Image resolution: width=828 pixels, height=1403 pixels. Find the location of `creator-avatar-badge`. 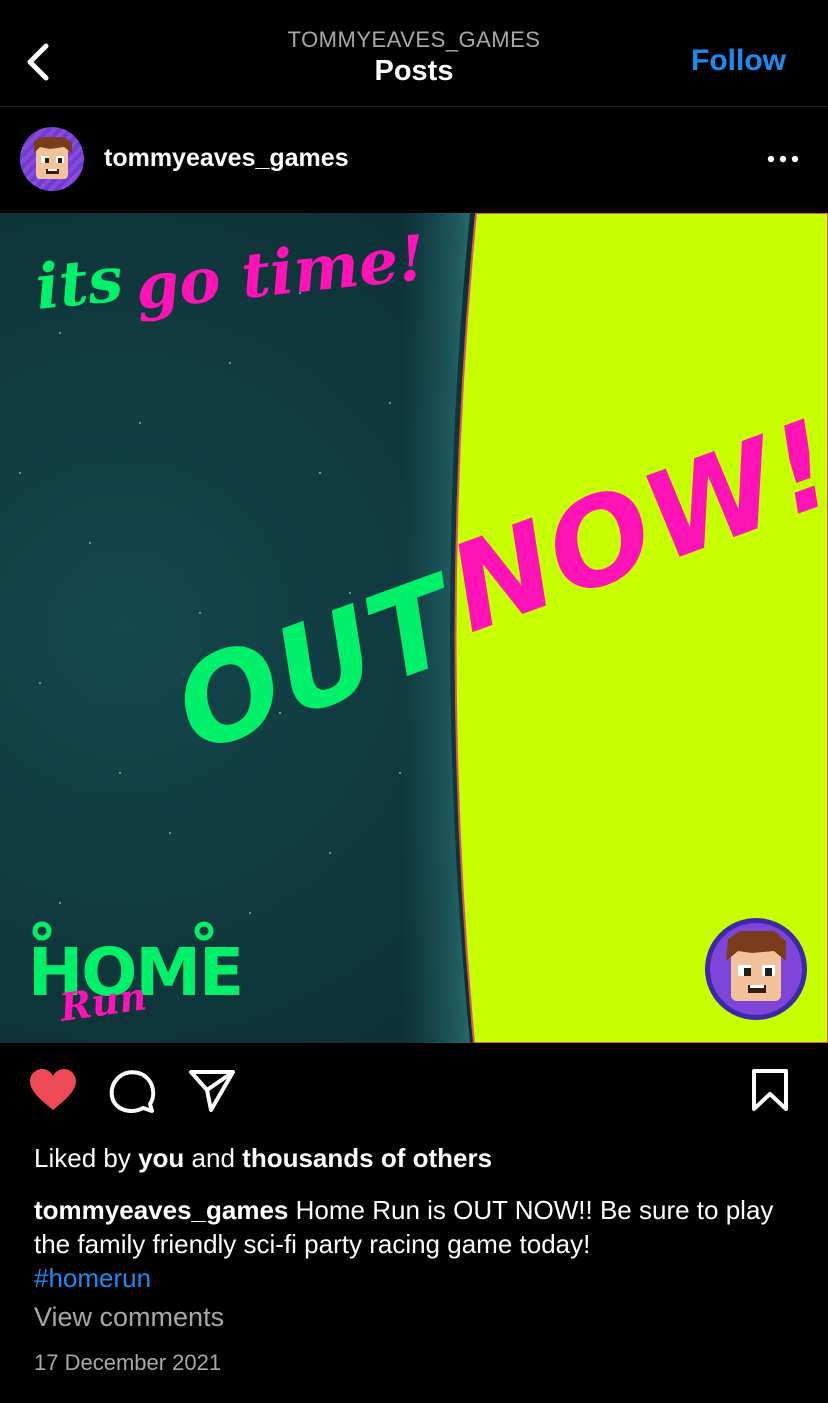

creator-avatar-badge is located at coordinates (756, 969).